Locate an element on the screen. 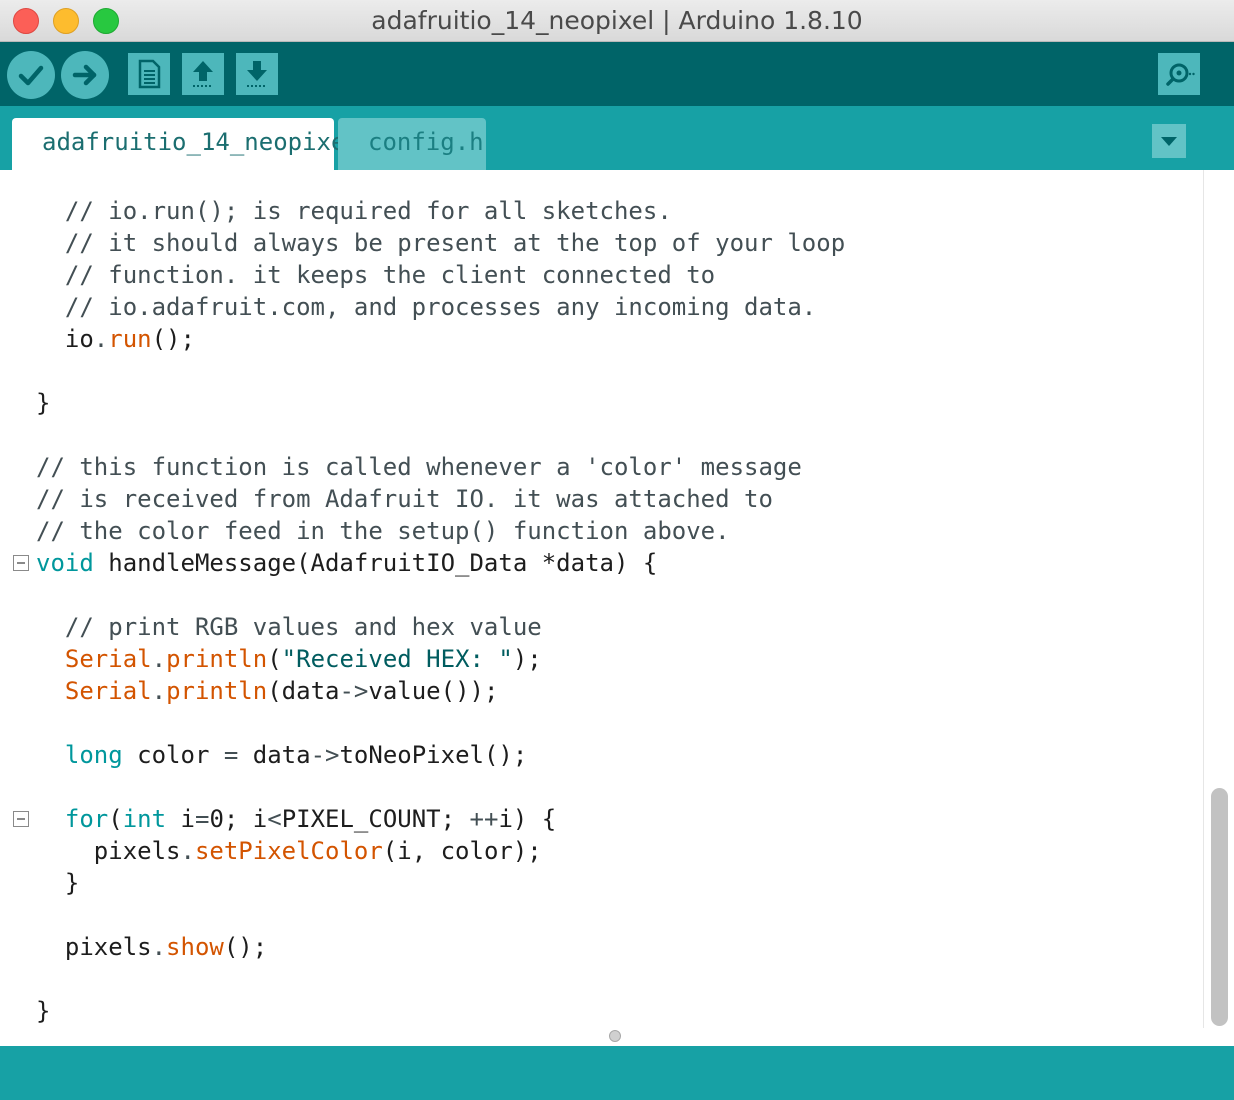 The image size is (1234, 1100). scrollbar-thumb is located at coordinates (1219, 907).